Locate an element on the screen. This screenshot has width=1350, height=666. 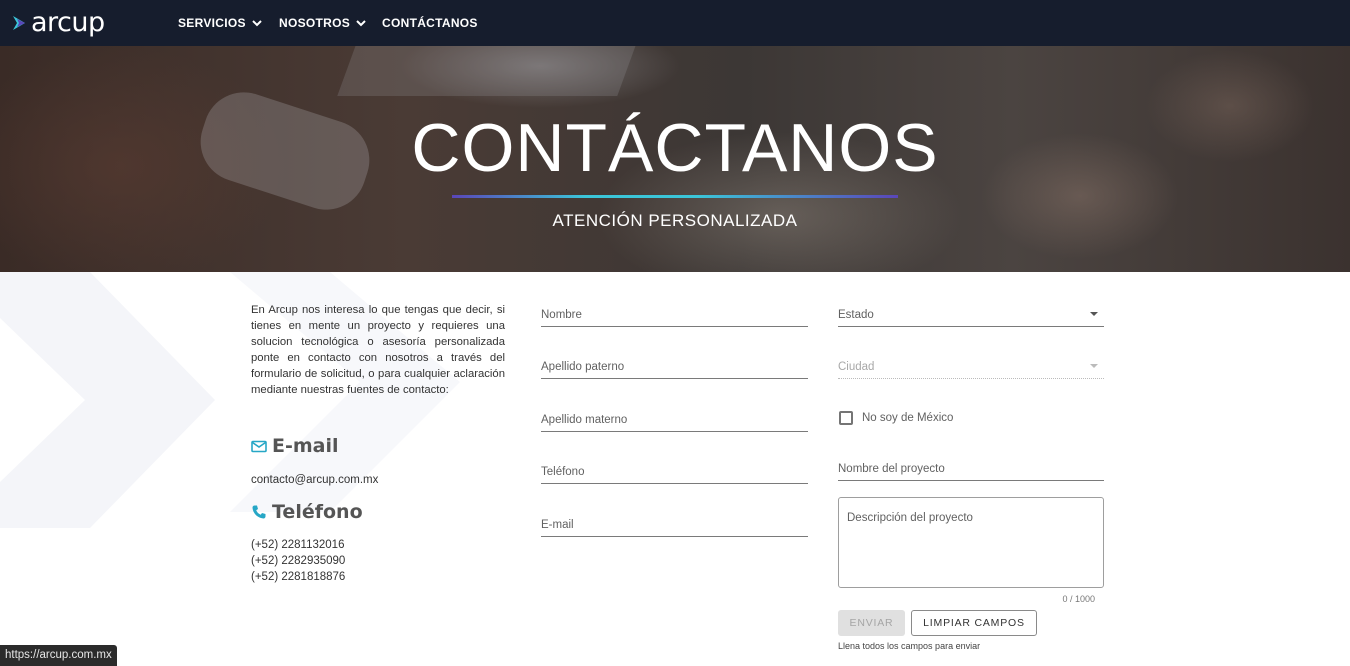
clear-fields-button: LIMPIAR CAMPOS is located at coordinates (974, 623).